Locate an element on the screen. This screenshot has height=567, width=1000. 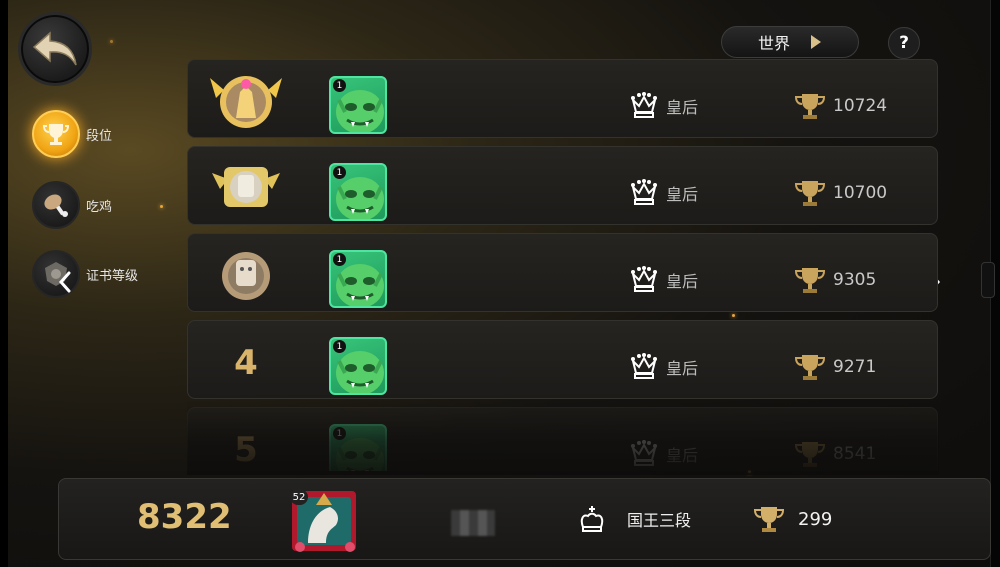
chevron-left-icon is located at coordinates (64, 282).